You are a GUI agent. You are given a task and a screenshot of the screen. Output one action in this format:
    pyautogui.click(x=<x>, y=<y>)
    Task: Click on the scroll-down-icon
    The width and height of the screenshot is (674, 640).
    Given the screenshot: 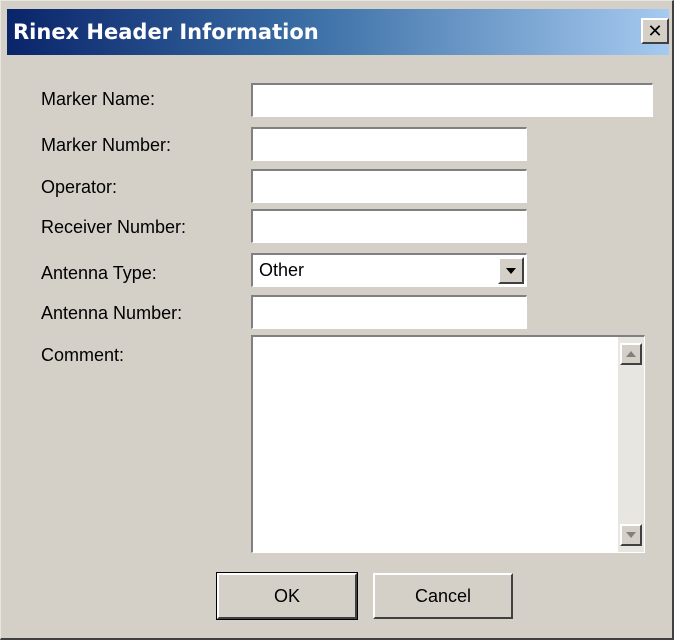 What is the action you would take?
    pyautogui.click(x=631, y=535)
    